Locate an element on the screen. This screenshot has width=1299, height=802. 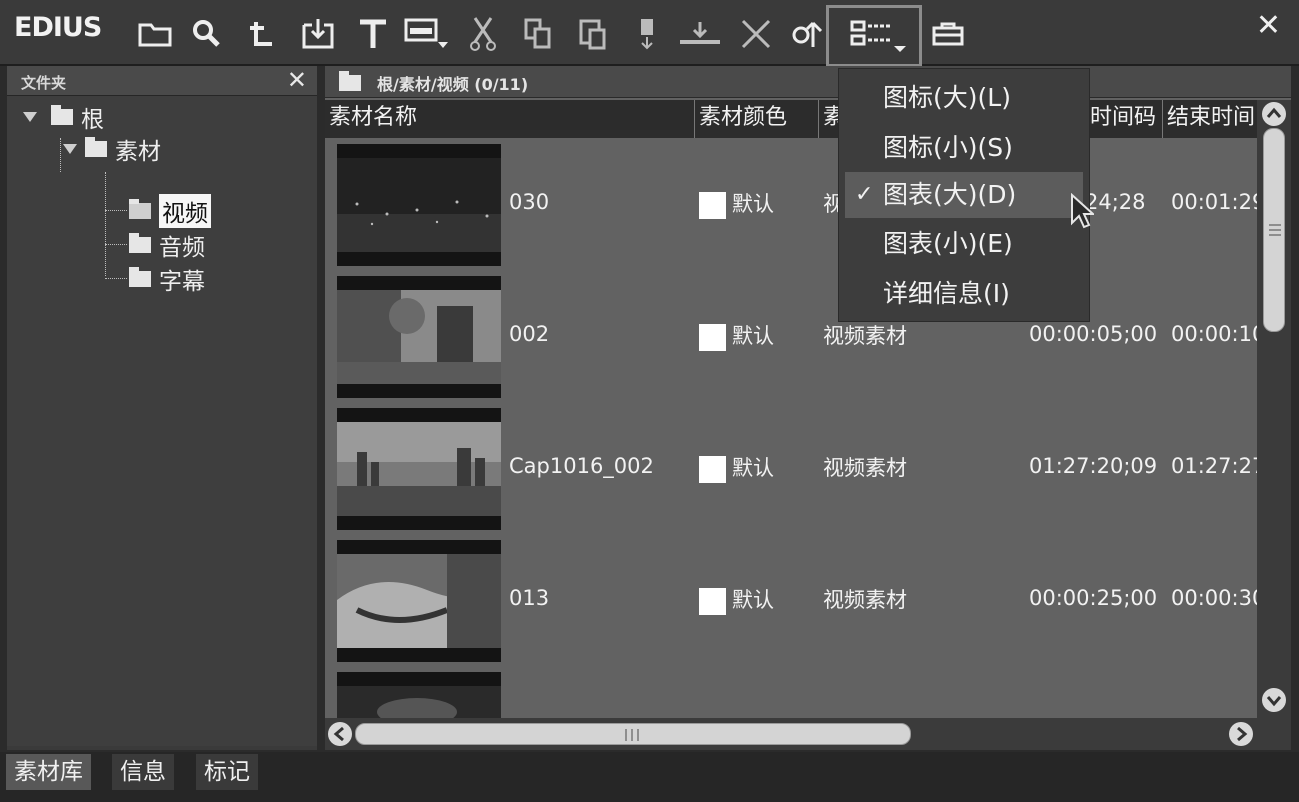
scroll-left-arrow-icon is located at coordinates (340, 734).